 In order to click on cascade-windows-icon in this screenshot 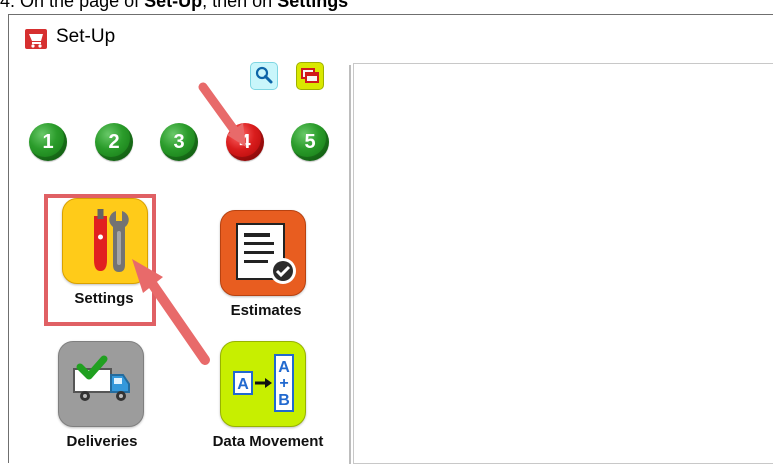, I will do `click(310, 75)`.